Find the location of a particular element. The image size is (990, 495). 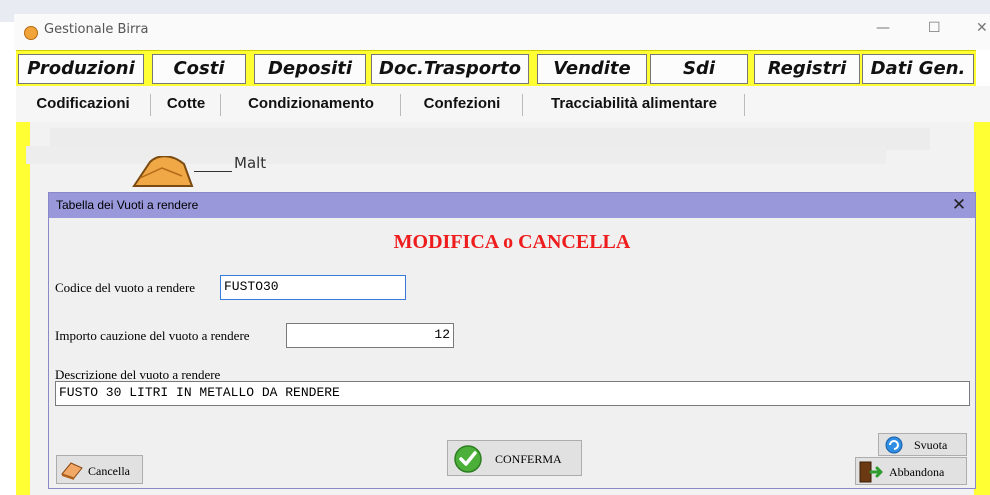

malt-label: Malt is located at coordinates (250, 163).